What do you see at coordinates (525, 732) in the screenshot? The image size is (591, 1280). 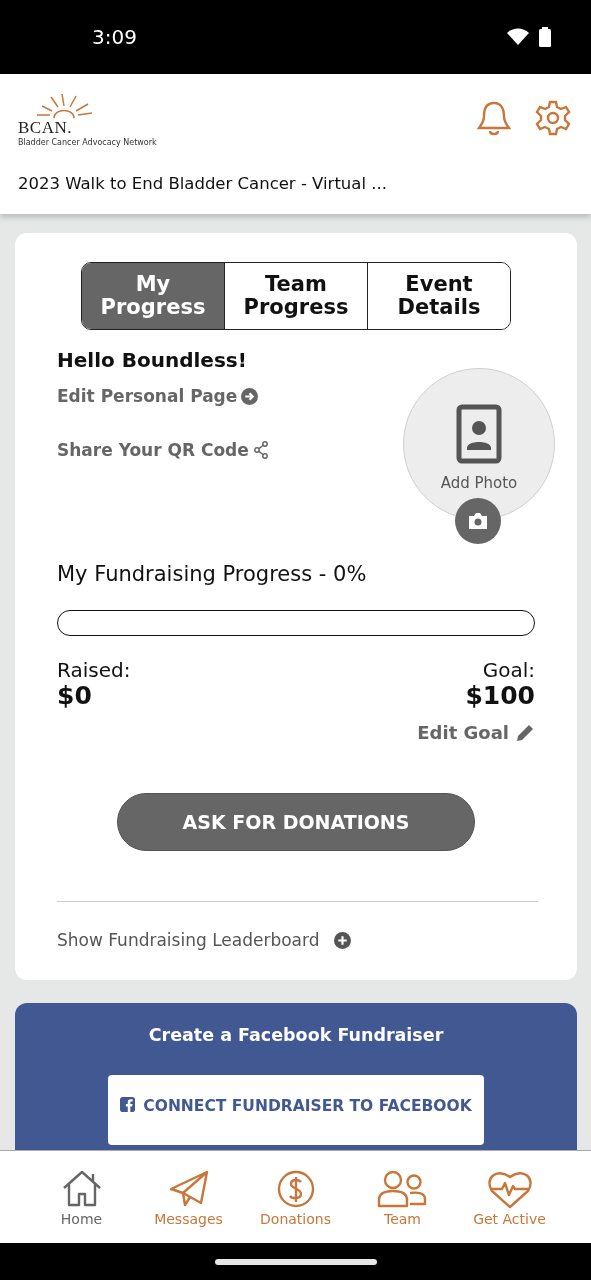 I see `pencil-icon` at bounding box center [525, 732].